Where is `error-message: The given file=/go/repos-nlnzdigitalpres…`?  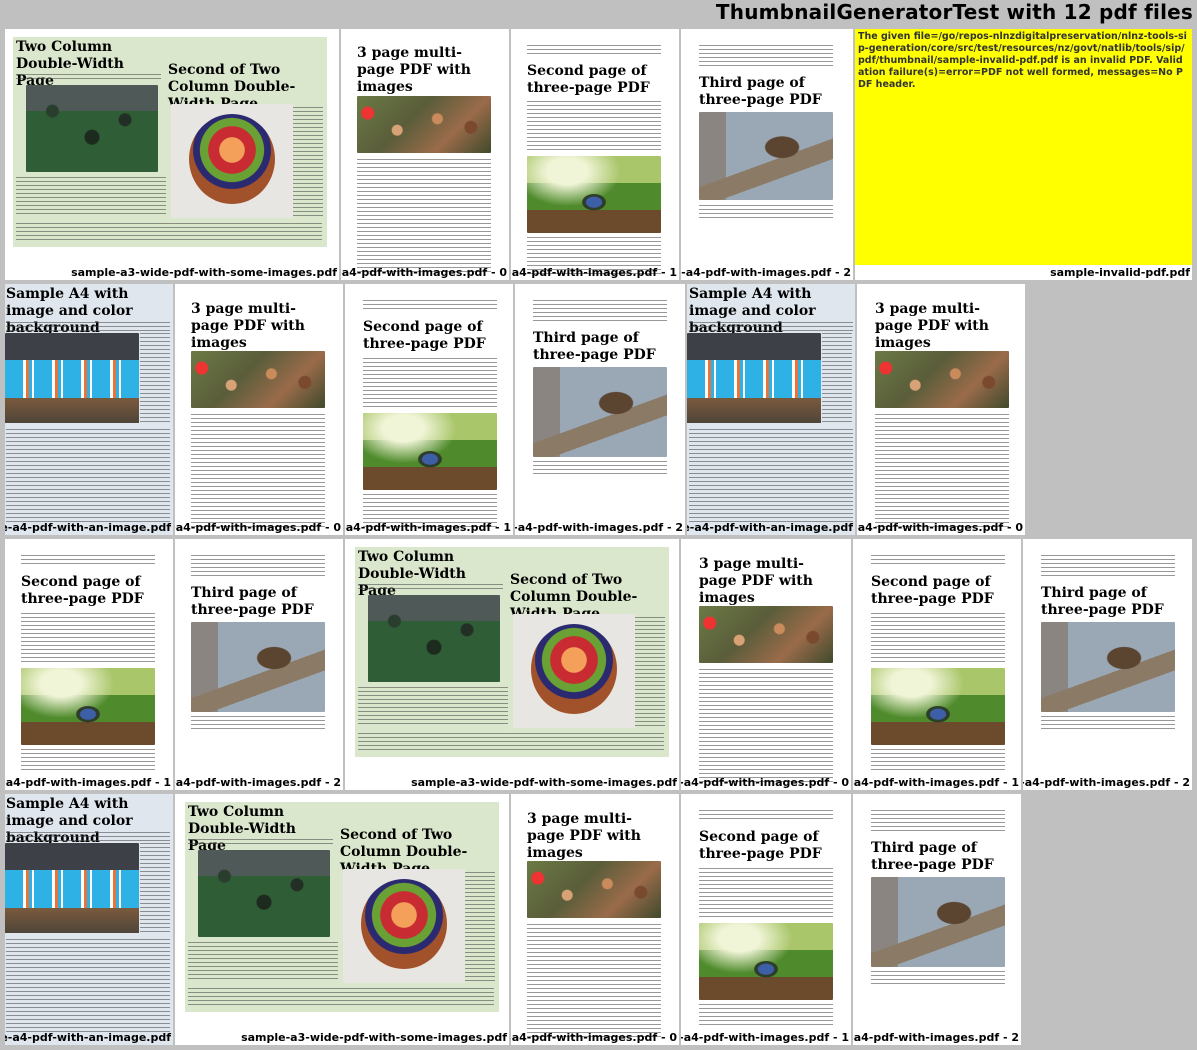 error-message: The given file=/go/repos-nlnzdigitalpres… is located at coordinates (1022, 60).